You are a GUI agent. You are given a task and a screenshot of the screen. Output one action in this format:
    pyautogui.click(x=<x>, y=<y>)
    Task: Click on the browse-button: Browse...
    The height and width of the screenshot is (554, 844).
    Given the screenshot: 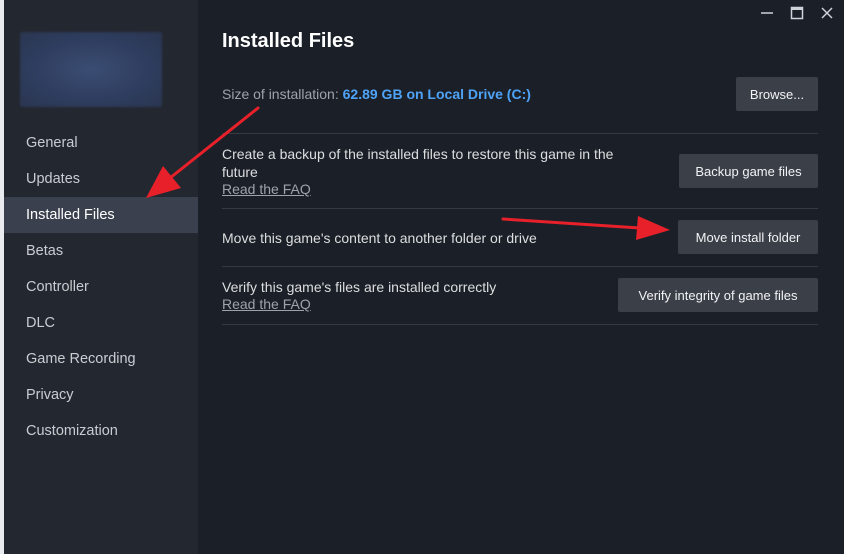 What is the action you would take?
    pyautogui.click(x=777, y=94)
    